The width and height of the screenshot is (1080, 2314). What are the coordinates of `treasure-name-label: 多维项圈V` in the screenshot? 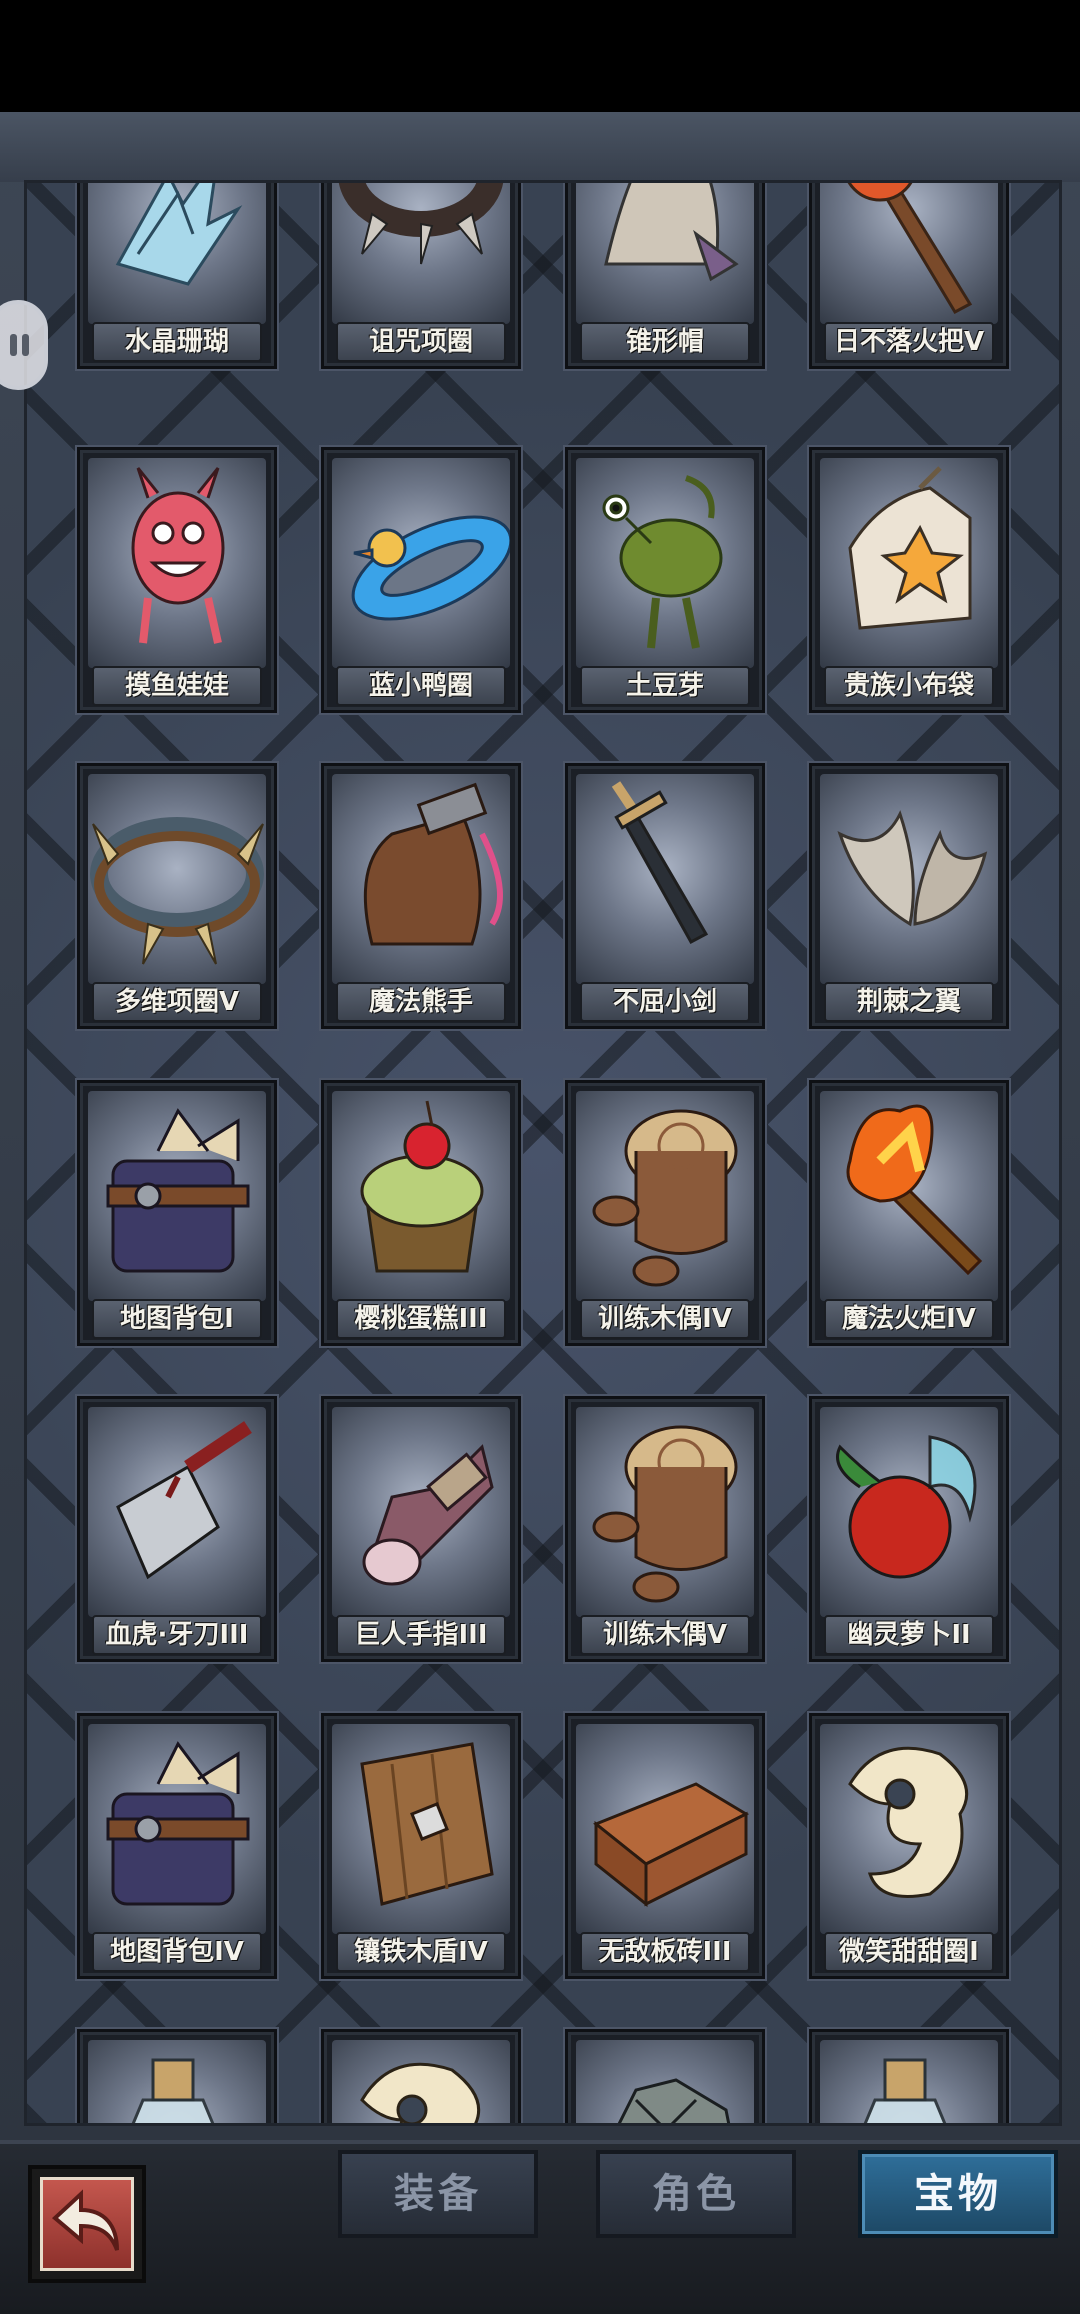 It's located at (177, 1002).